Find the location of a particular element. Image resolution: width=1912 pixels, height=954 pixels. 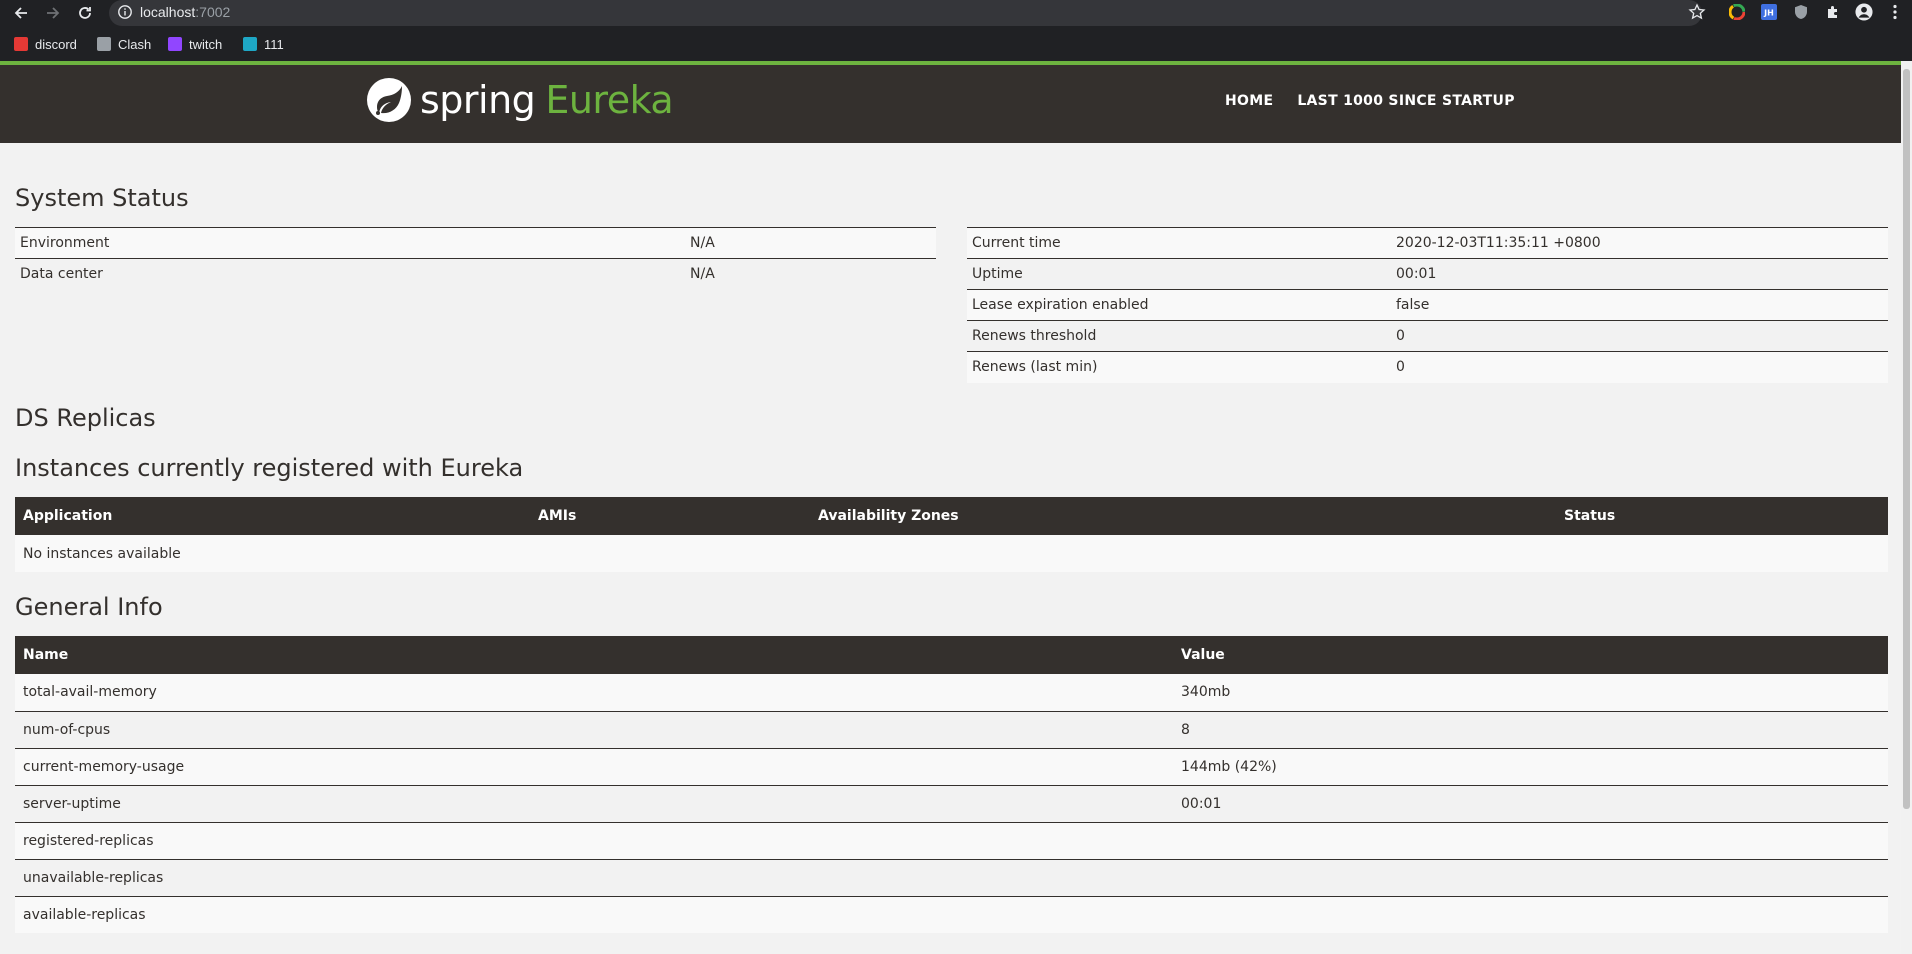

clash-icon is located at coordinates (104, 44).